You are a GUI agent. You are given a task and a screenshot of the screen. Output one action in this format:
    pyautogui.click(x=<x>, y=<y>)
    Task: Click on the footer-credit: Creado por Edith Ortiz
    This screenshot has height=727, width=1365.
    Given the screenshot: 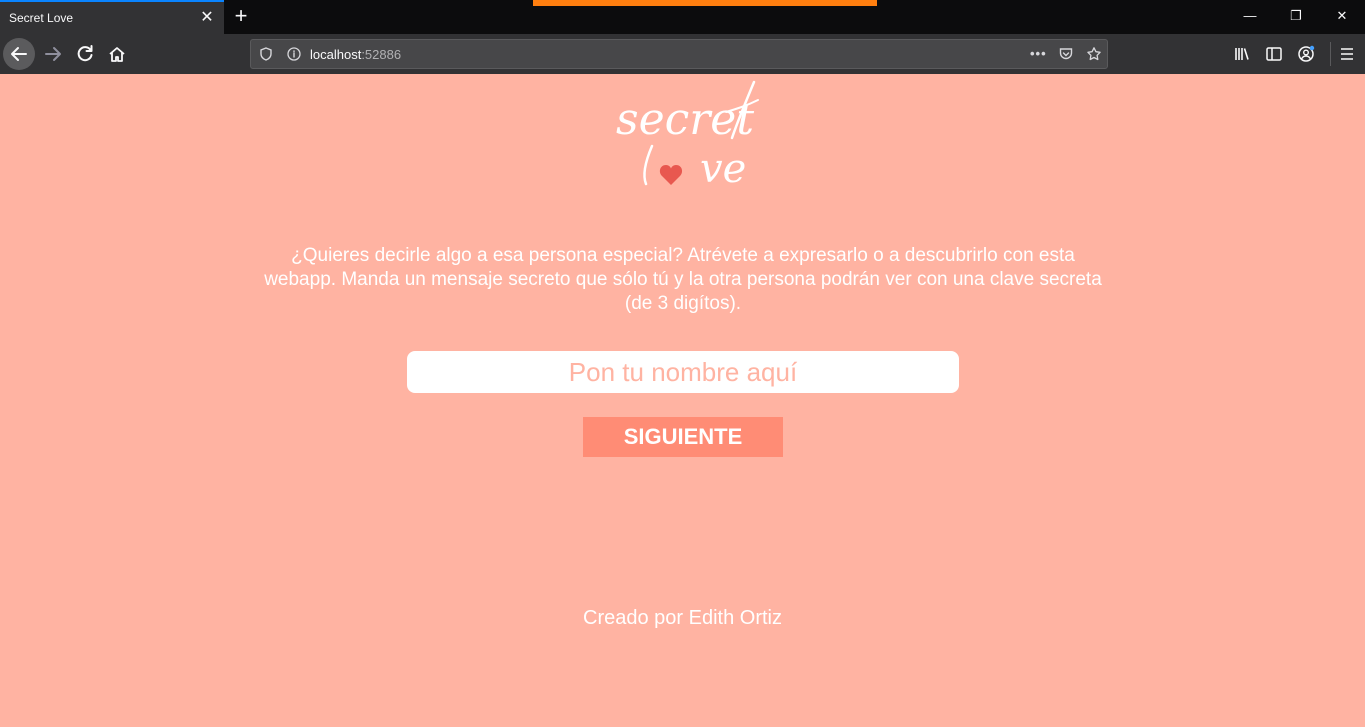 What is the action you would take?
    pyautogui.click(x=682, y=618)
    